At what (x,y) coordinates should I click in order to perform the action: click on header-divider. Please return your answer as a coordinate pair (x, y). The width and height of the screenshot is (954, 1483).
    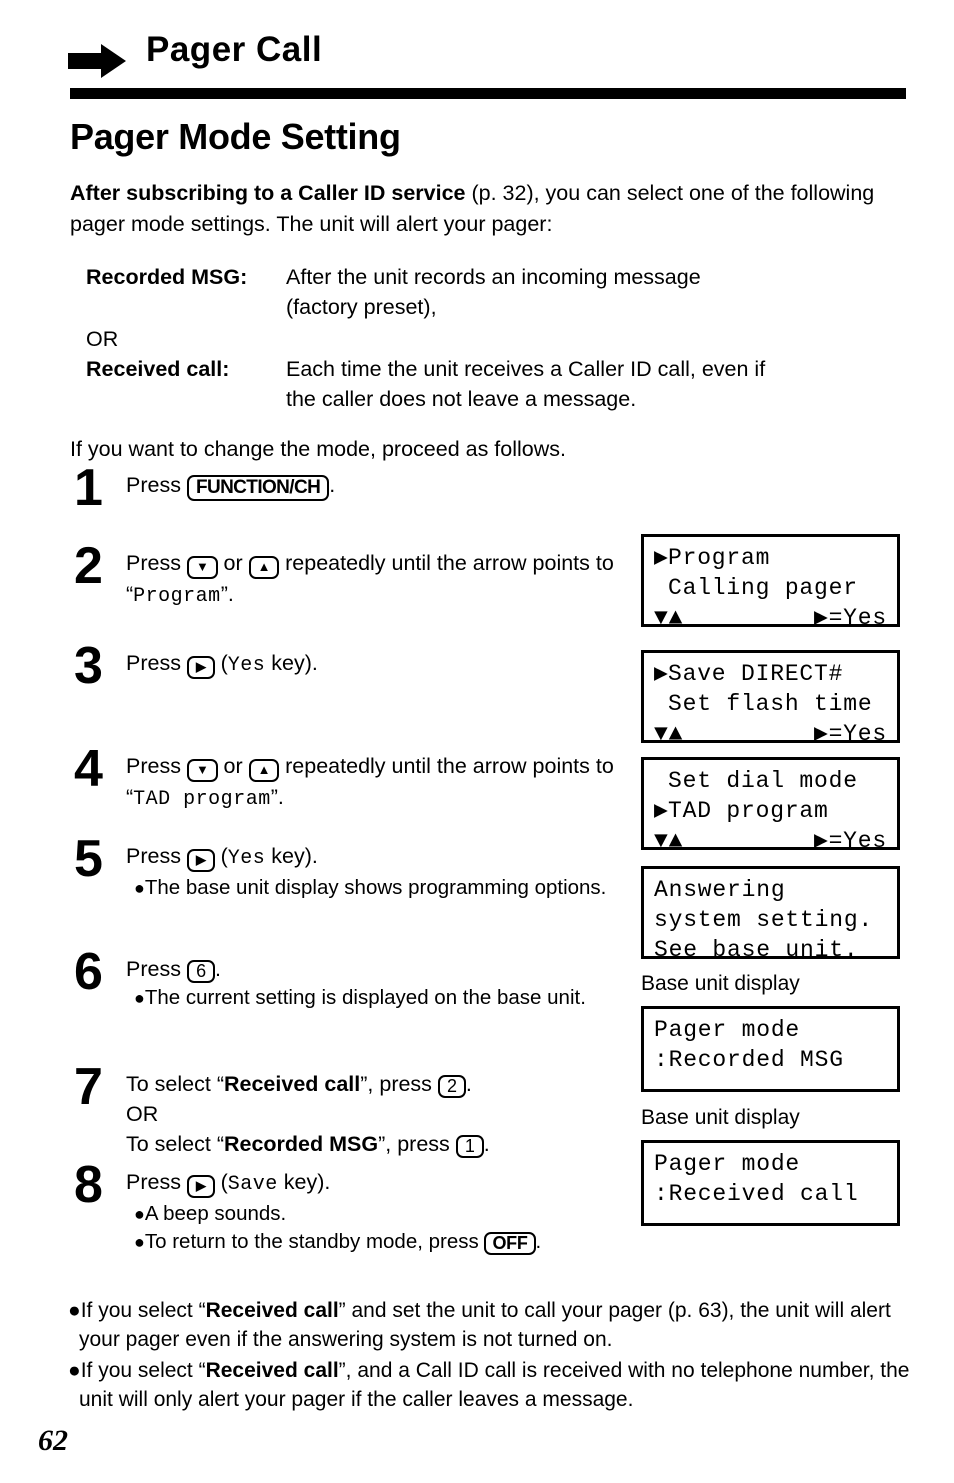
    Looking at the image, I should click on (488, 93).